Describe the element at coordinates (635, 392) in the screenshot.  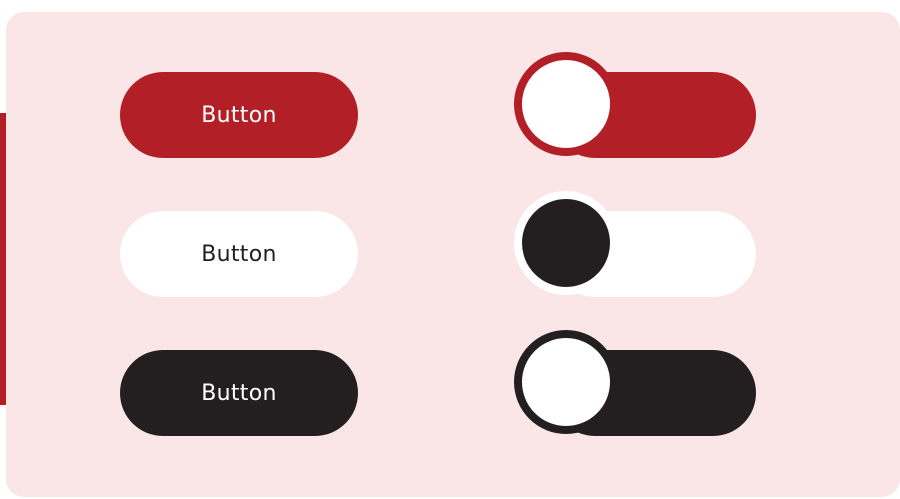
I see `black-toggle-switch` at that location.